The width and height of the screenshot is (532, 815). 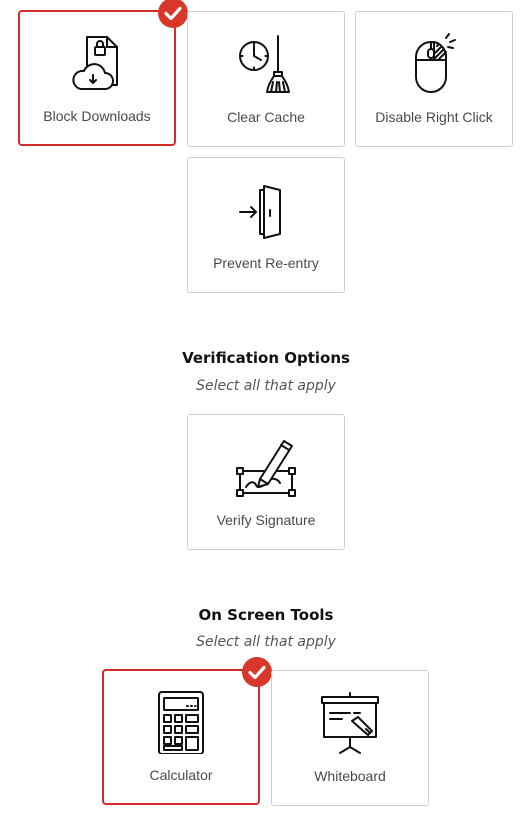 I want to click on whiteboard-icon, so click(x=350, y=723).